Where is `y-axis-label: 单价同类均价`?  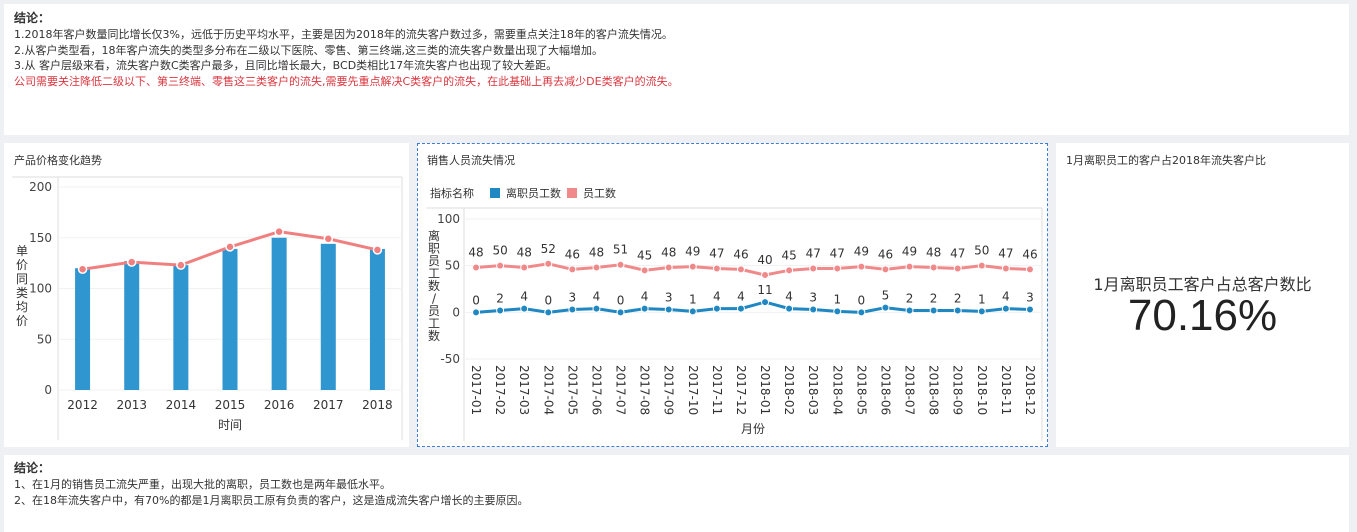 y-axis-label: 单价同类均价 is located at coordinates (22, 286).